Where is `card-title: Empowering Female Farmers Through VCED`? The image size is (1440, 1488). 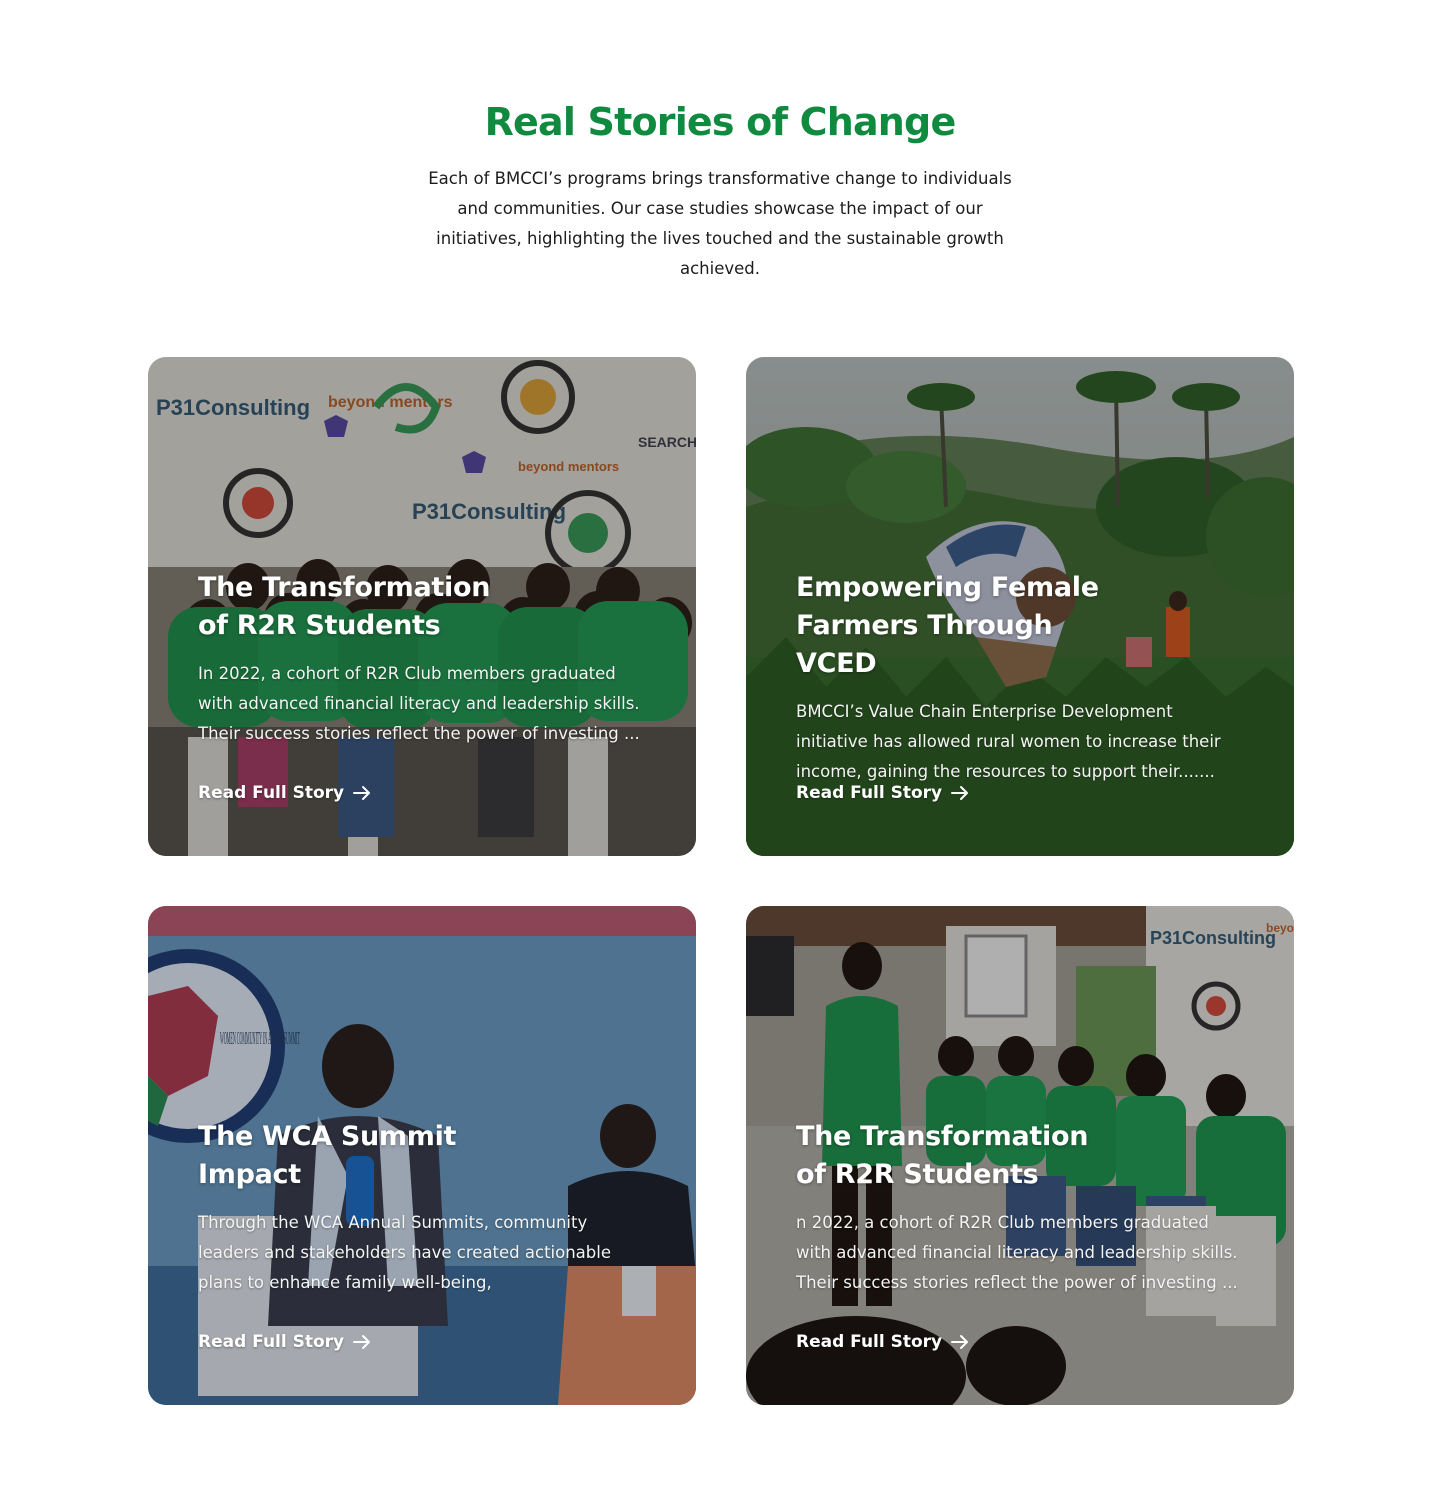 card-title: Empowering Female Farmers Through VCED is located at coordinates (947, 625).